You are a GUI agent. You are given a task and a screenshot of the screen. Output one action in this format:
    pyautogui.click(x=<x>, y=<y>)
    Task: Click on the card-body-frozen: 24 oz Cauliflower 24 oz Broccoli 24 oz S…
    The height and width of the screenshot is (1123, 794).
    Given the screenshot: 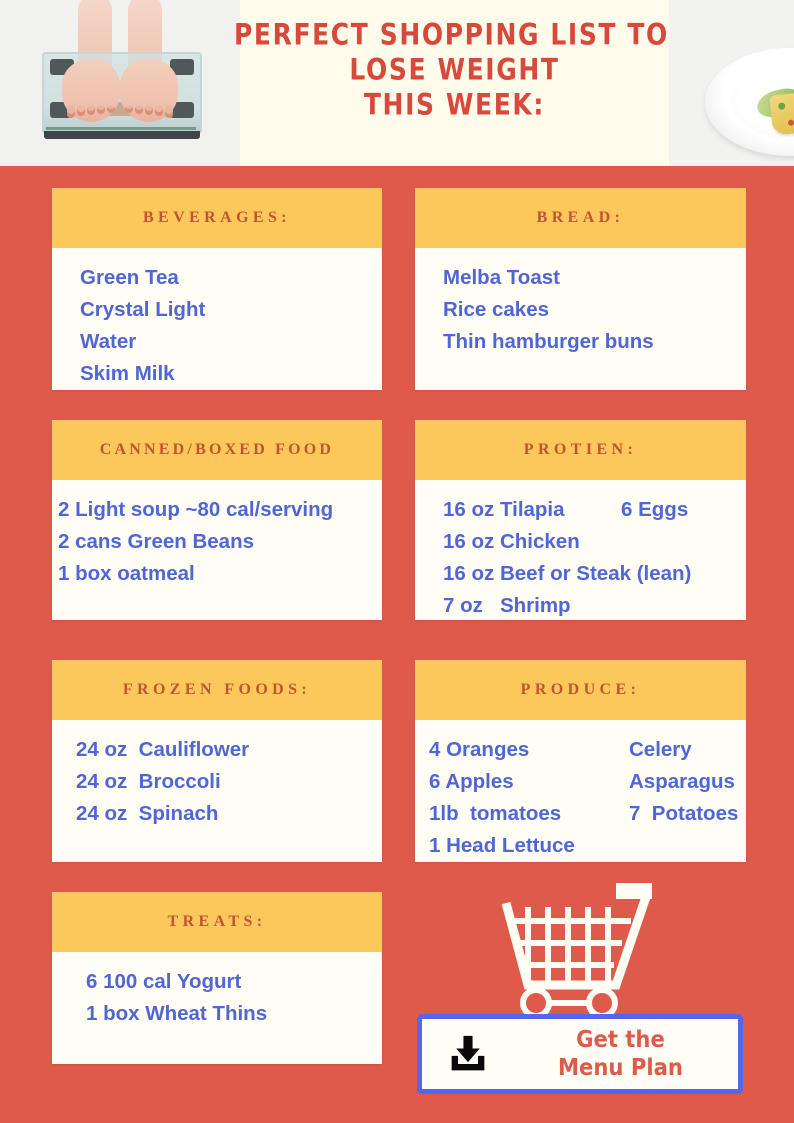 What is the action you would take?
    pyautogui.click(x=217, y=779)
    